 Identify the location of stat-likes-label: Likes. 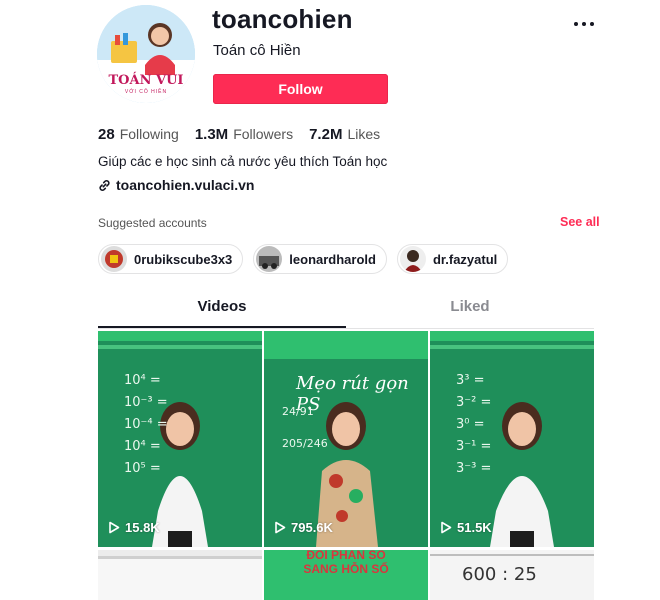
(364, 134).